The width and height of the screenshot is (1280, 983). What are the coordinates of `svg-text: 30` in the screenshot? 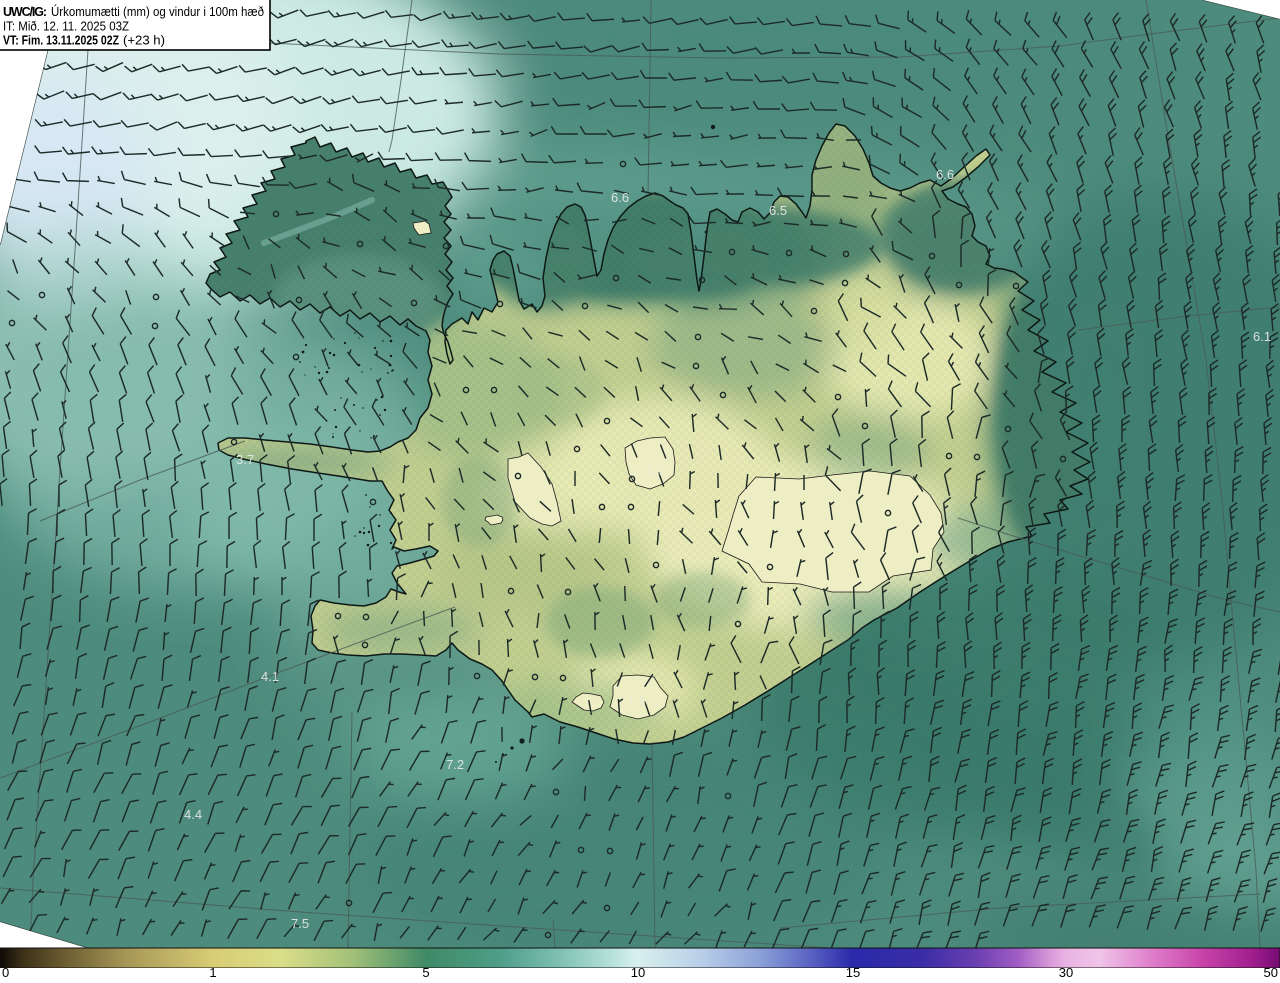 It's located at (1066, 971).